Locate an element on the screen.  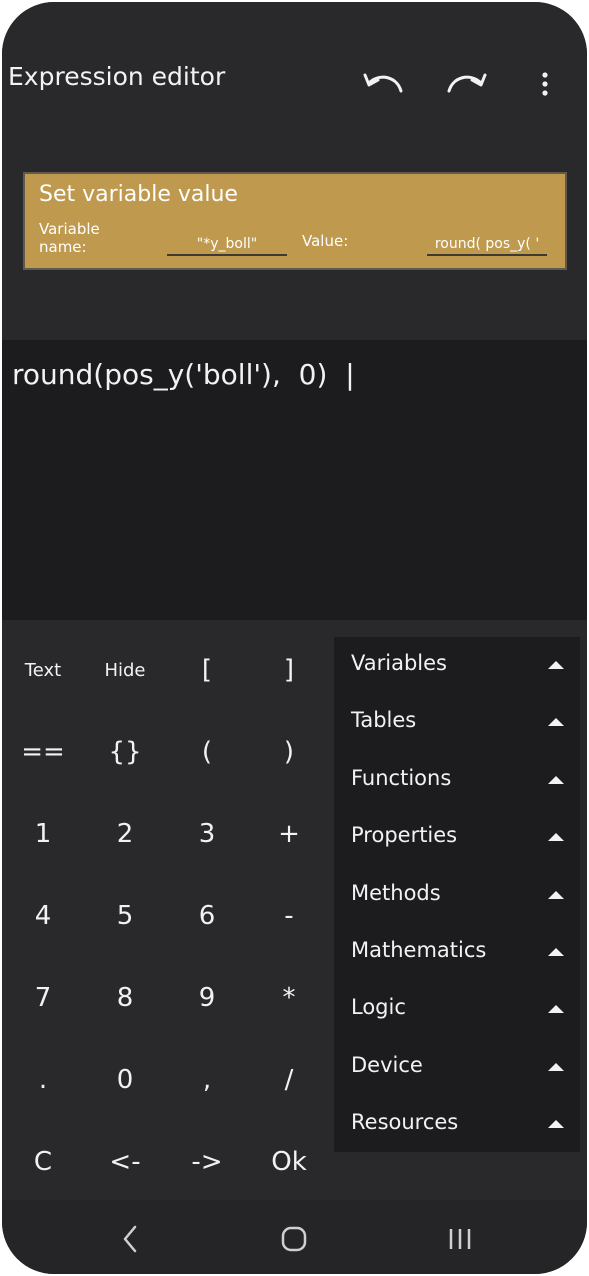
key-1-3: ) is located at coordinates (289, 752).